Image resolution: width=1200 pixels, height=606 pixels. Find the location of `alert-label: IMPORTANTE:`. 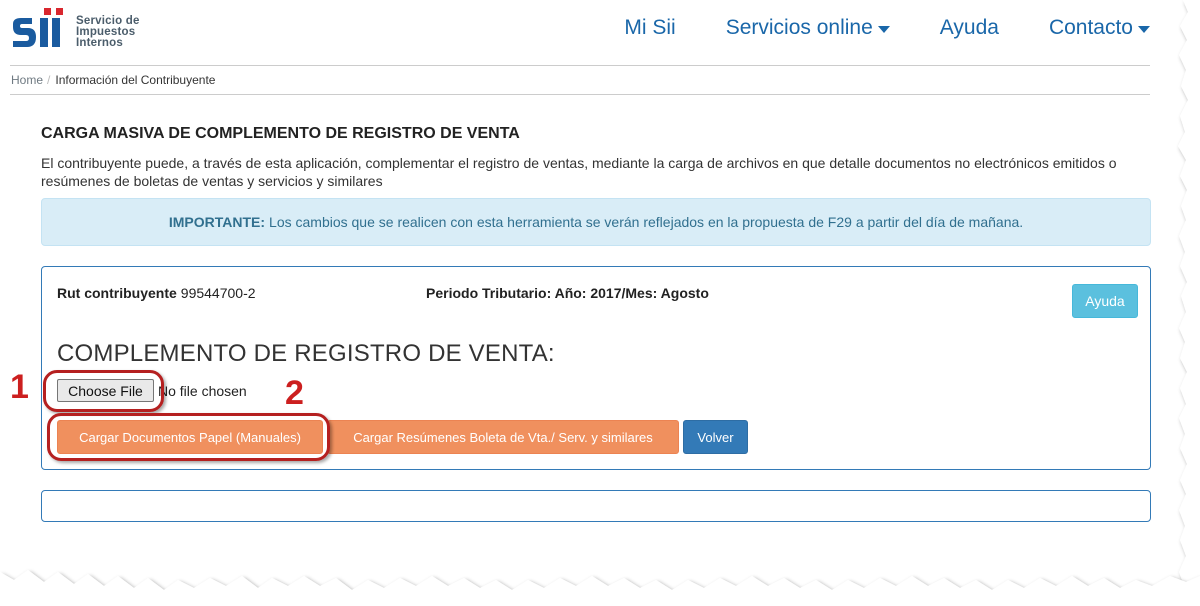

alert-label: IMPORTANTE: is located at coordinates (217, 222).